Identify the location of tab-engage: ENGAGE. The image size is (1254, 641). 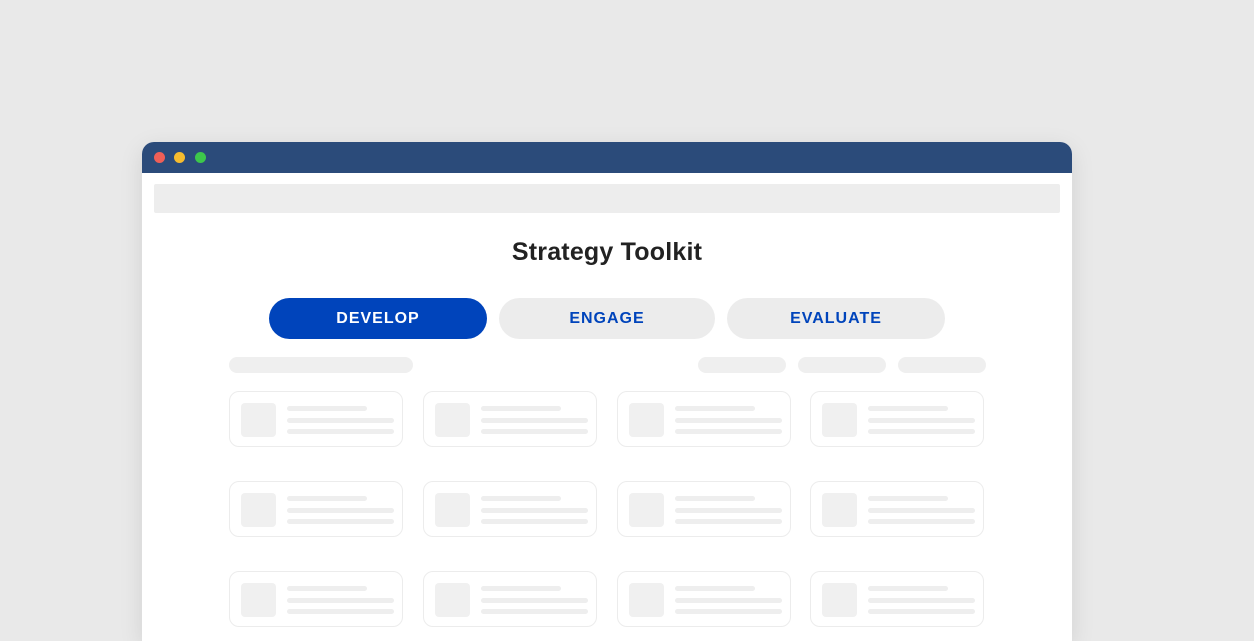
(607, 318).